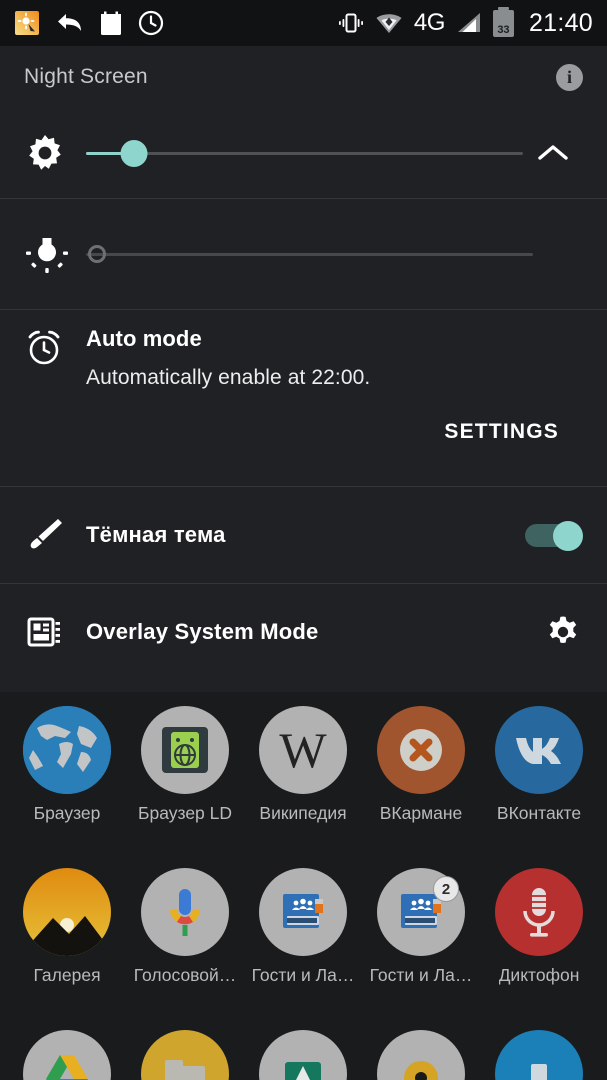 The width and height of the screenshot is (607, 1080). I want to click on battery-icon: 33, so click(503, 21).